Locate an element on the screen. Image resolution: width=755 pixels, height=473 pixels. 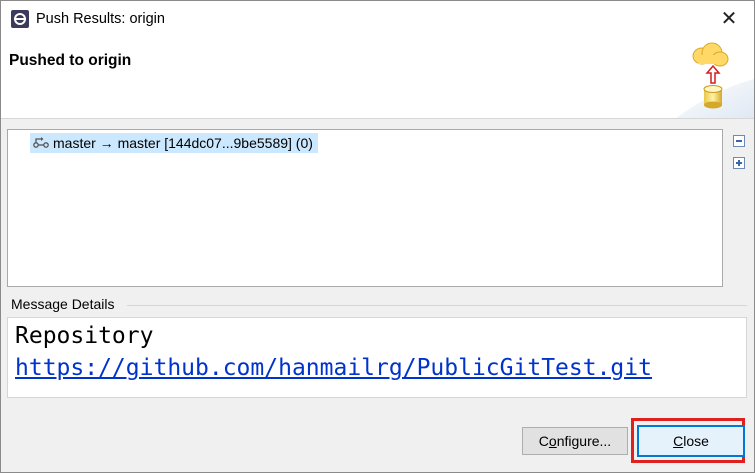
eclipse-app-icon is located at coordinates (20, 19).